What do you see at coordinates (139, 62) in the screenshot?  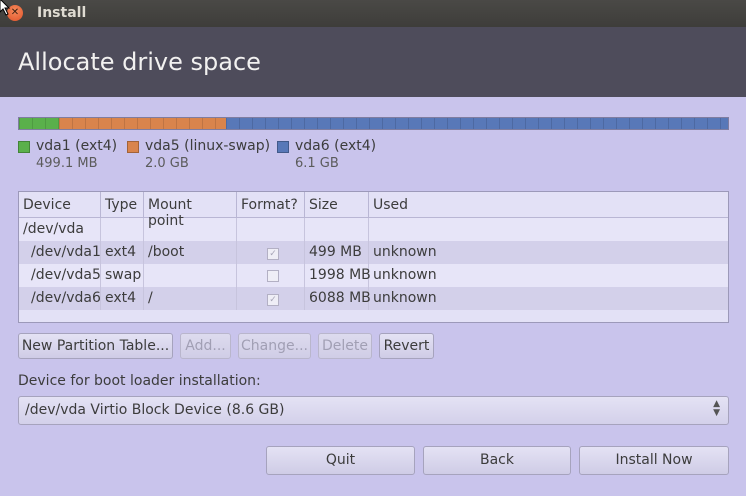 I see `page-title: Allocate drive space` at bounding box center [139, 62].